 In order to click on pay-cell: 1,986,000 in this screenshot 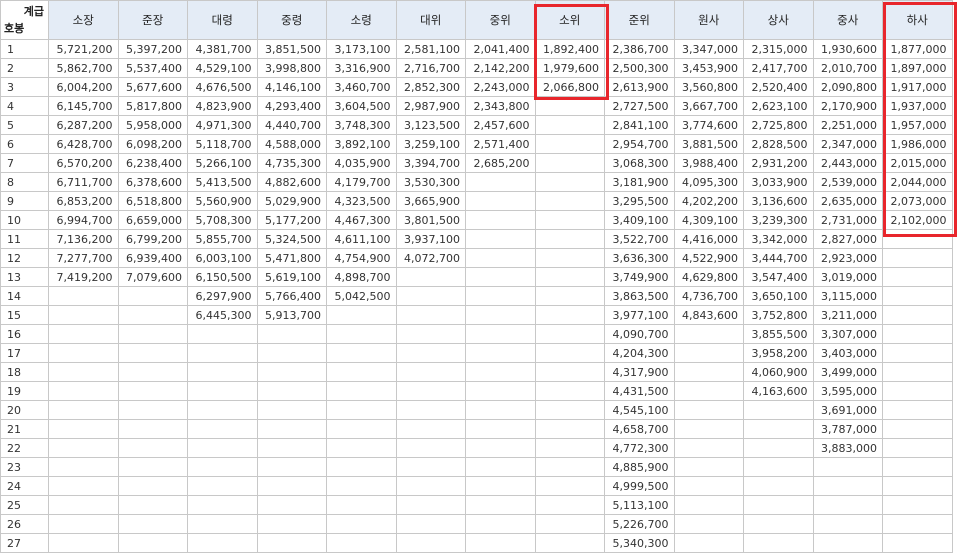, I will do `click(917, 144)`.